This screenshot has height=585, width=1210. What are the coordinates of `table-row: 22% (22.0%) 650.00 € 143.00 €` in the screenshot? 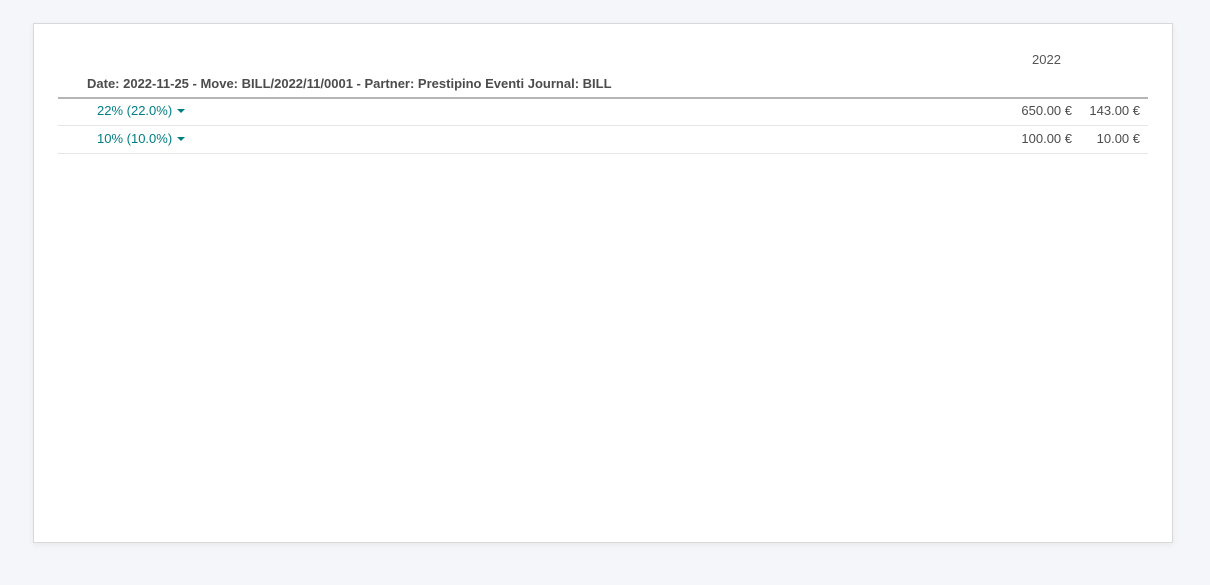 It's located at (603, 112).